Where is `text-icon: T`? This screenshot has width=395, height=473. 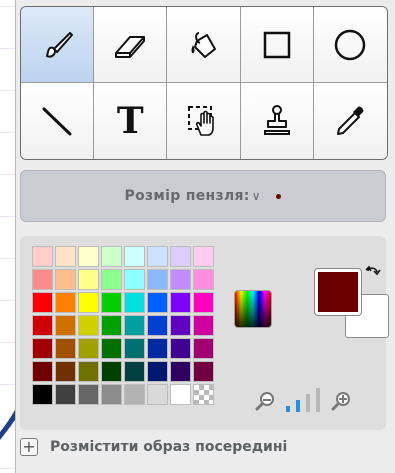 text-icon: T is located at coordinates (130, 121).